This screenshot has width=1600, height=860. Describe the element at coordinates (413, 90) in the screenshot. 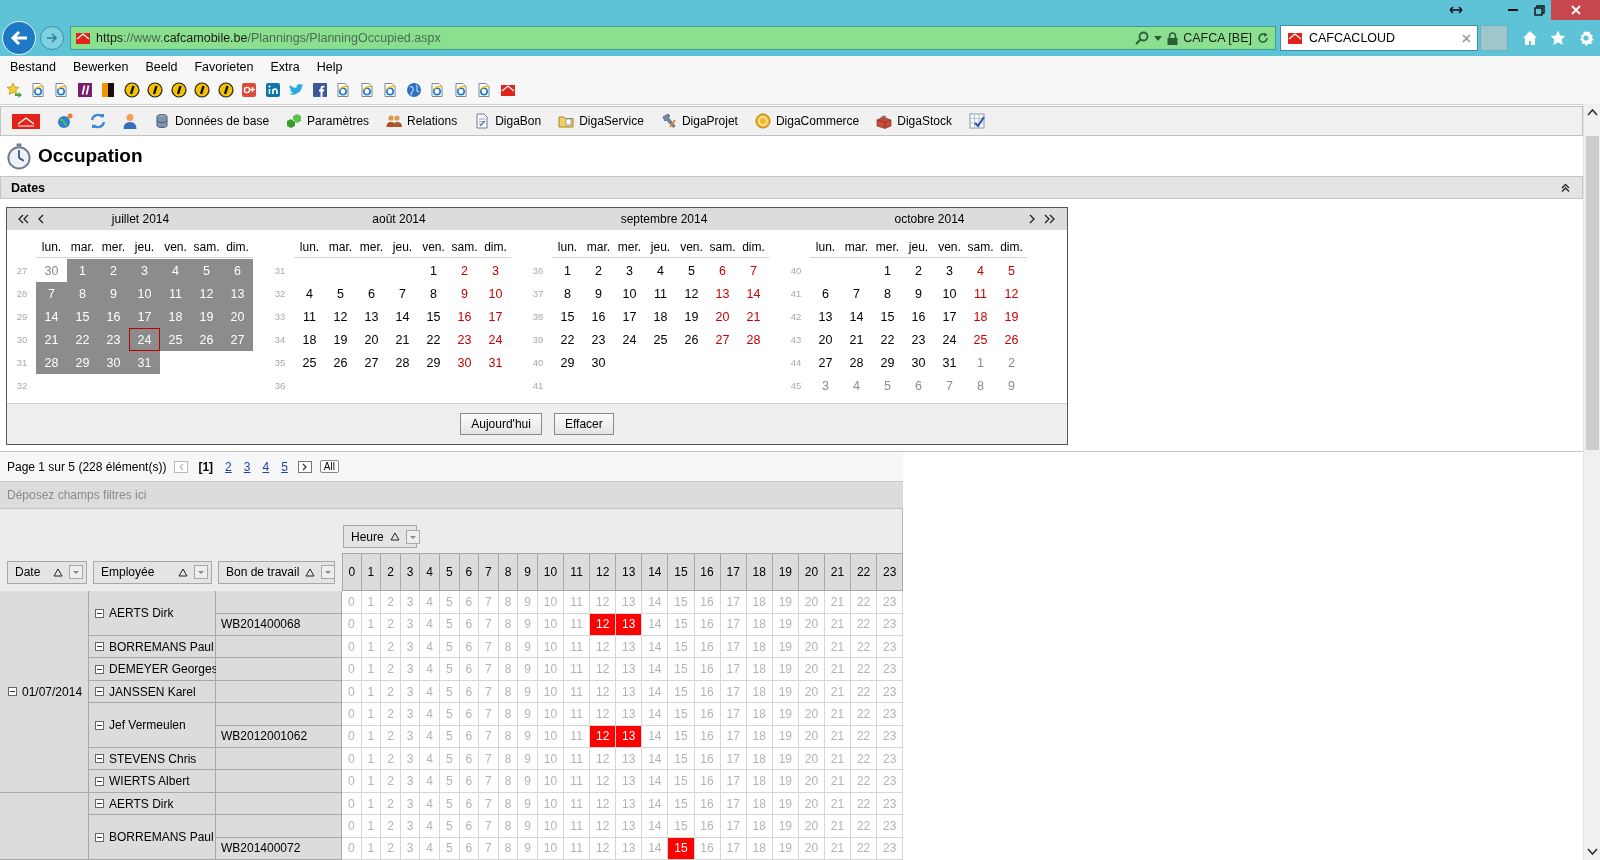

I see `globe-icon` at that location.